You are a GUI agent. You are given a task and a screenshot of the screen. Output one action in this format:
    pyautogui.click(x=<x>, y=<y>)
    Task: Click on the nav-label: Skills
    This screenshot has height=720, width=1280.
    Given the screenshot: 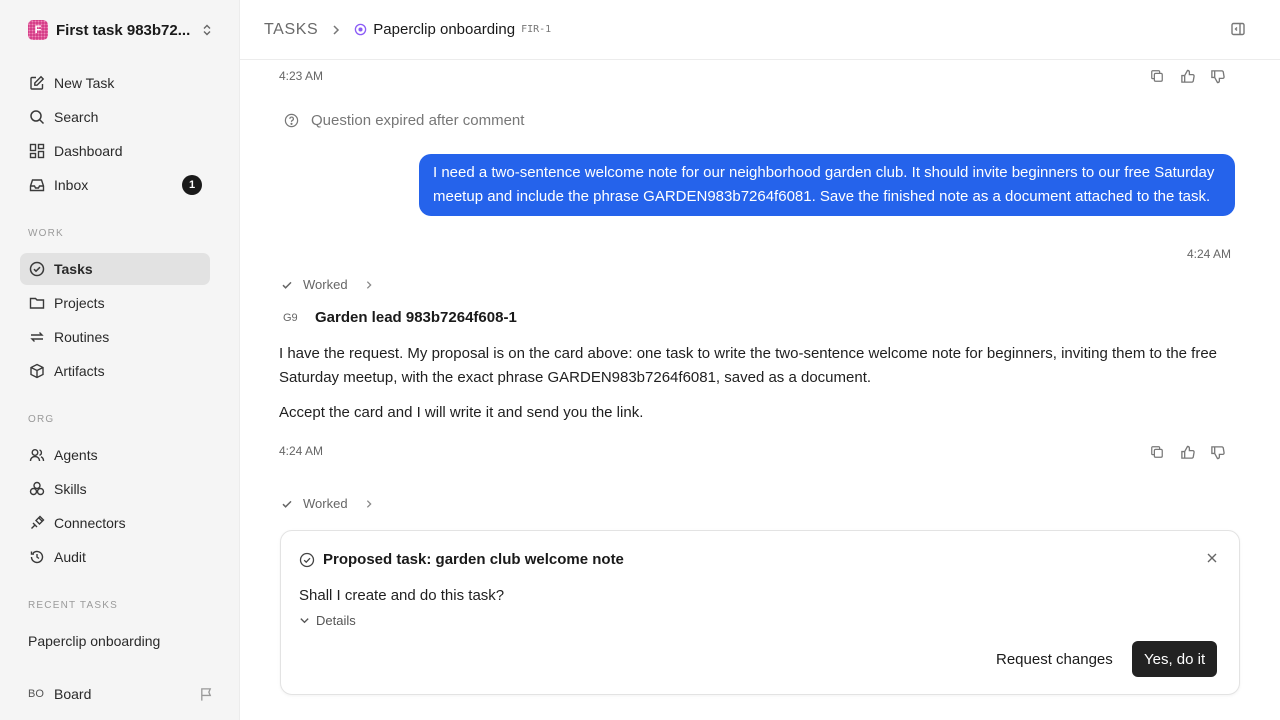 What is the action you would take?
    pyautogui.click(x=70, y=489)
    